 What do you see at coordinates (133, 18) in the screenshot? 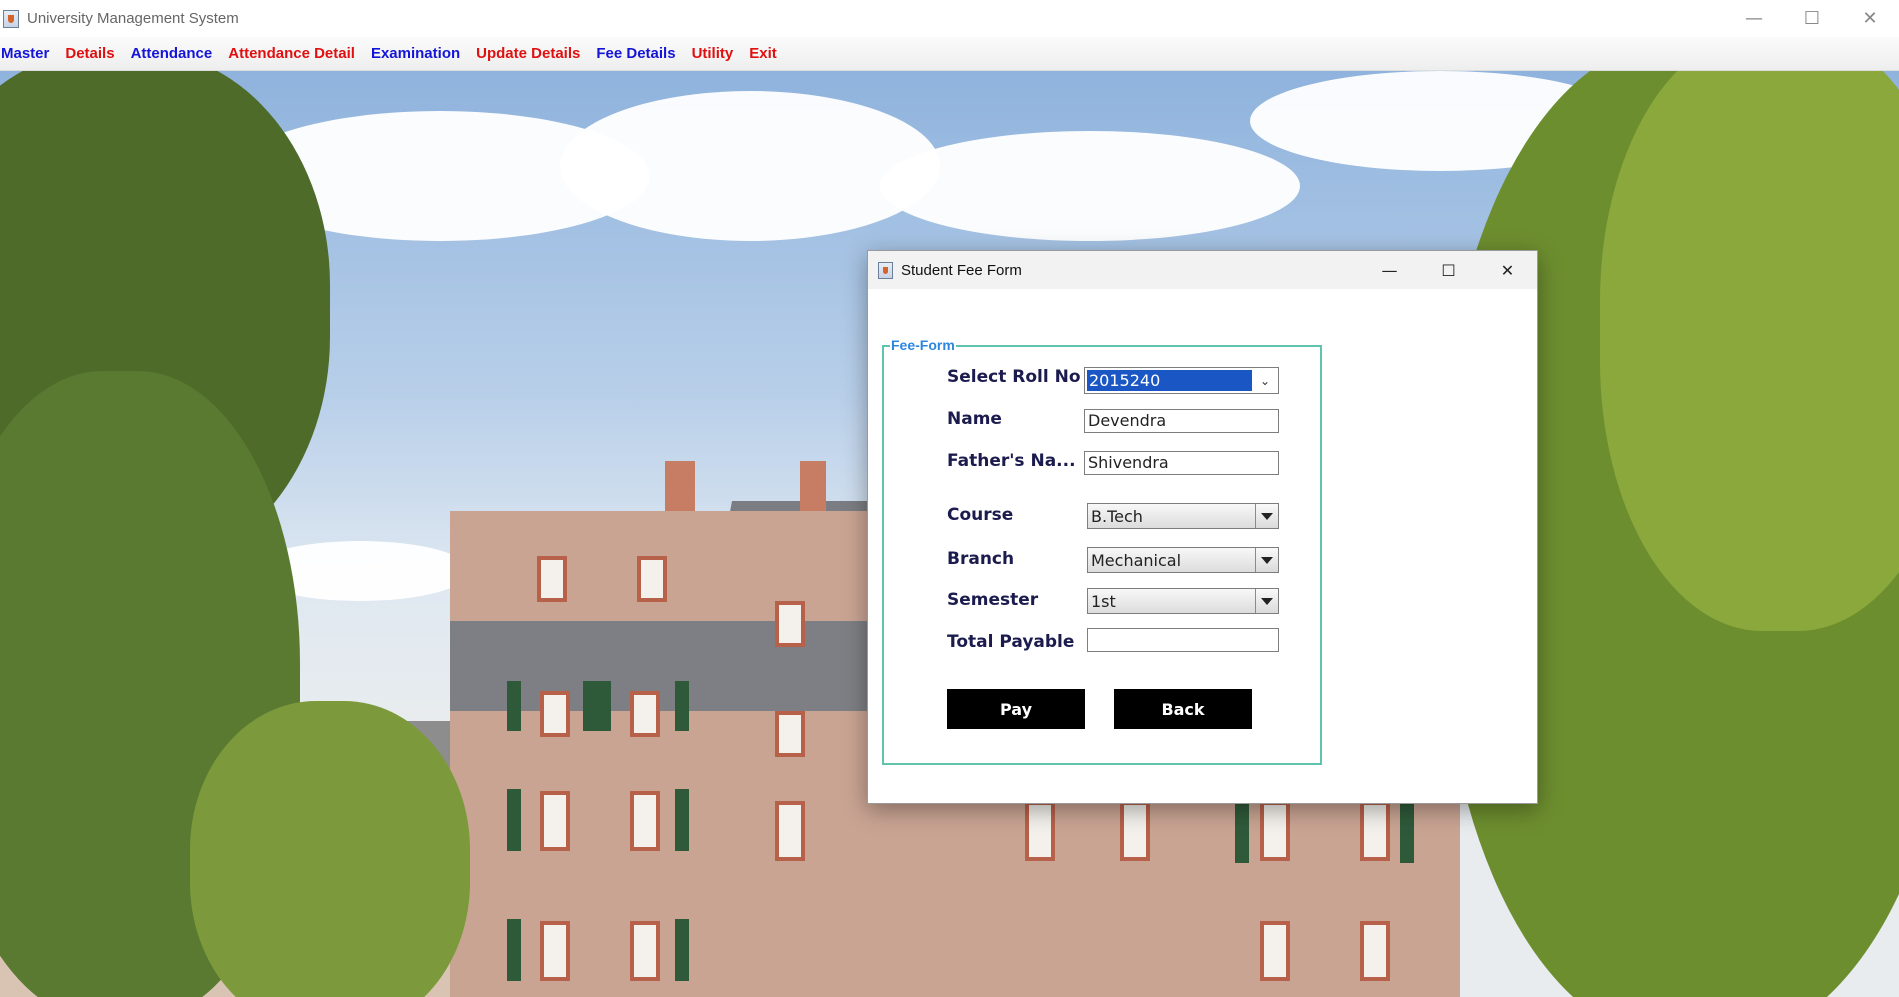
I see `main-window-title: University Management System` at bounding box center [133, 18].